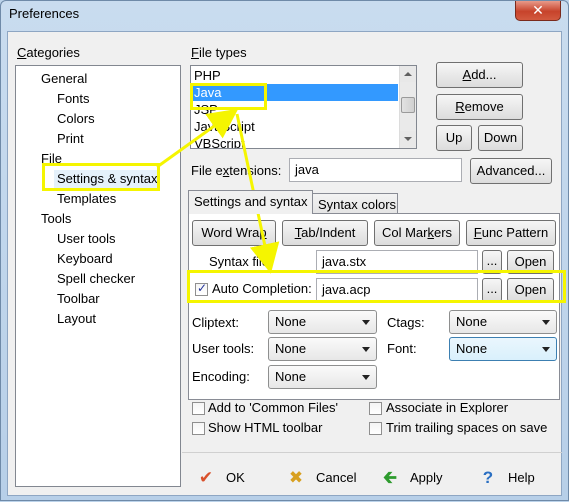 The image size is (569, 502). I want to click on annotation-arrows, so click(218, 191).